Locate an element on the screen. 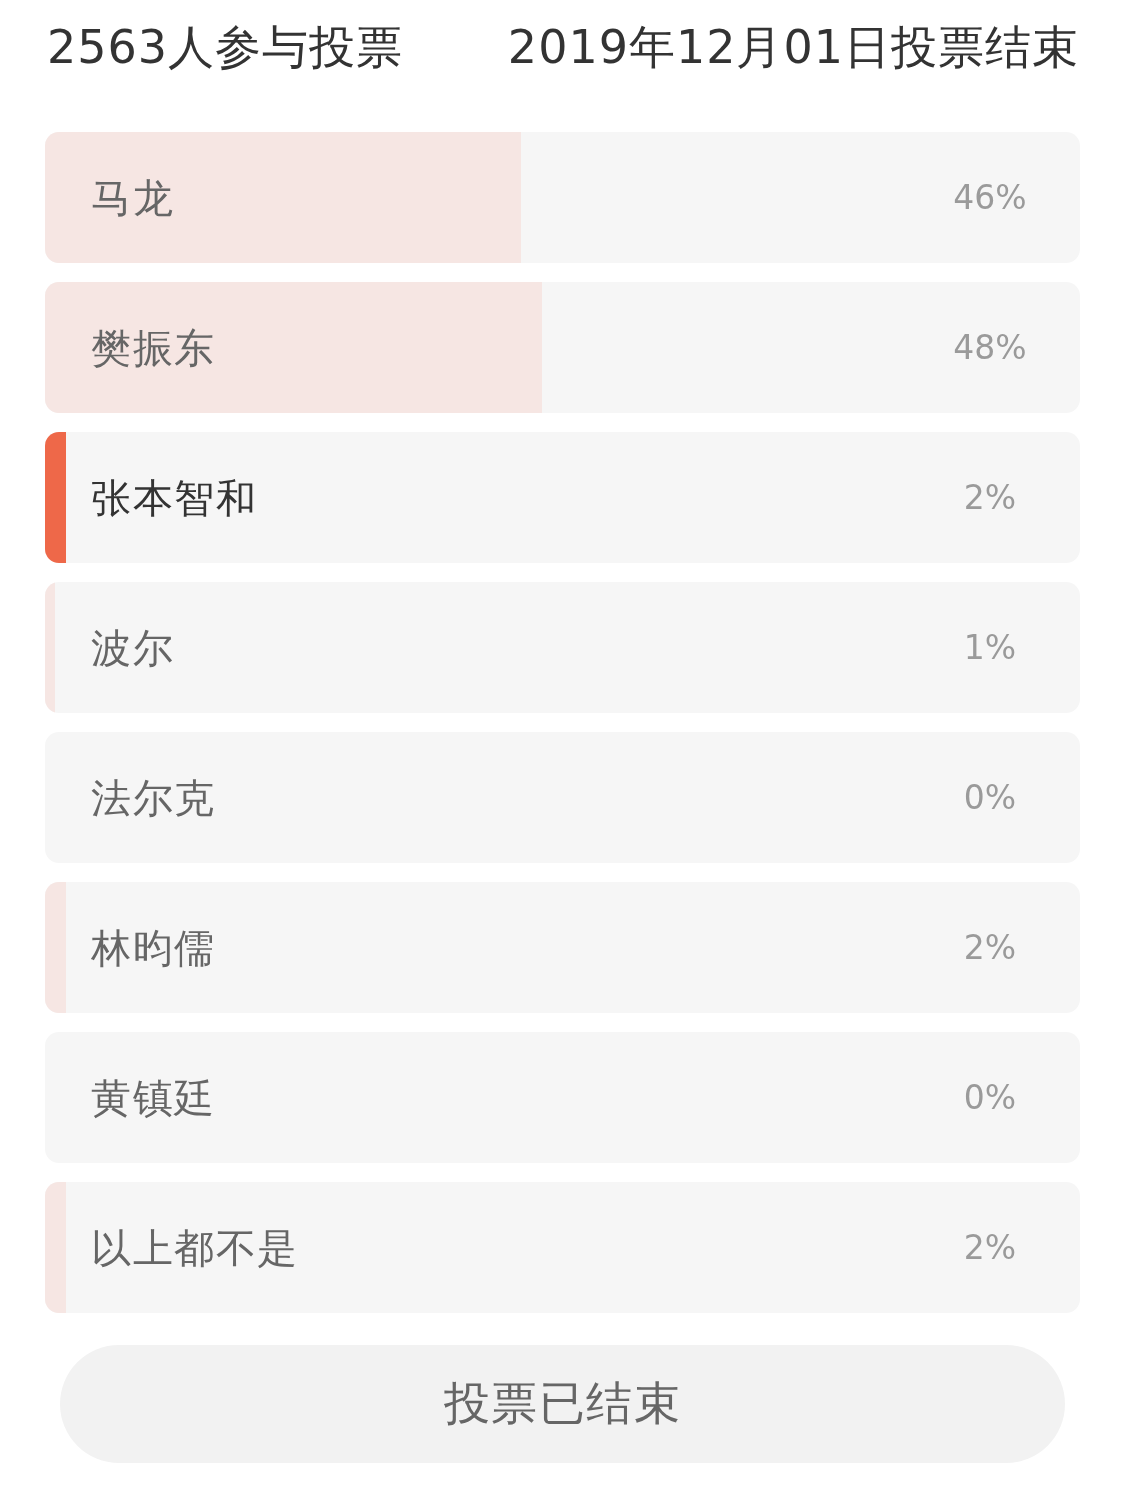 This screenshot has width=1125, height=1487. vote-deadline: 2019年12月01日投票结束 is located at coordinates (793, 47).